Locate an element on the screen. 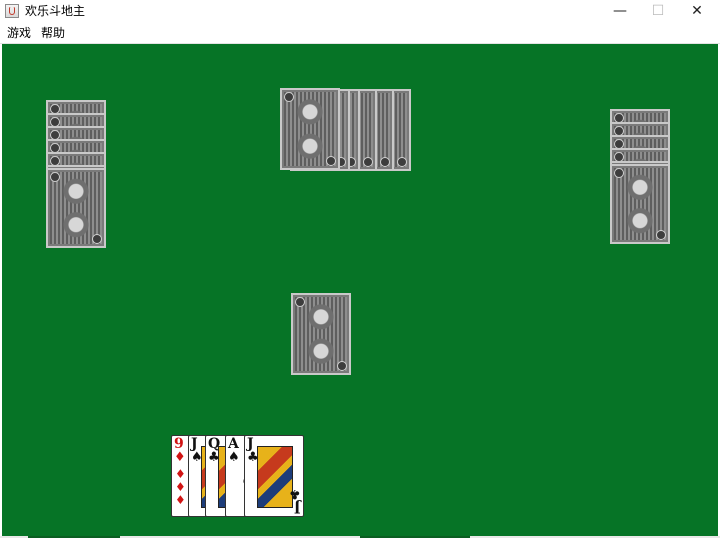 Image resolution: width=720 pixels, height=538 pixels. menu-help: 帮助 is located at coordinates (53, 33).